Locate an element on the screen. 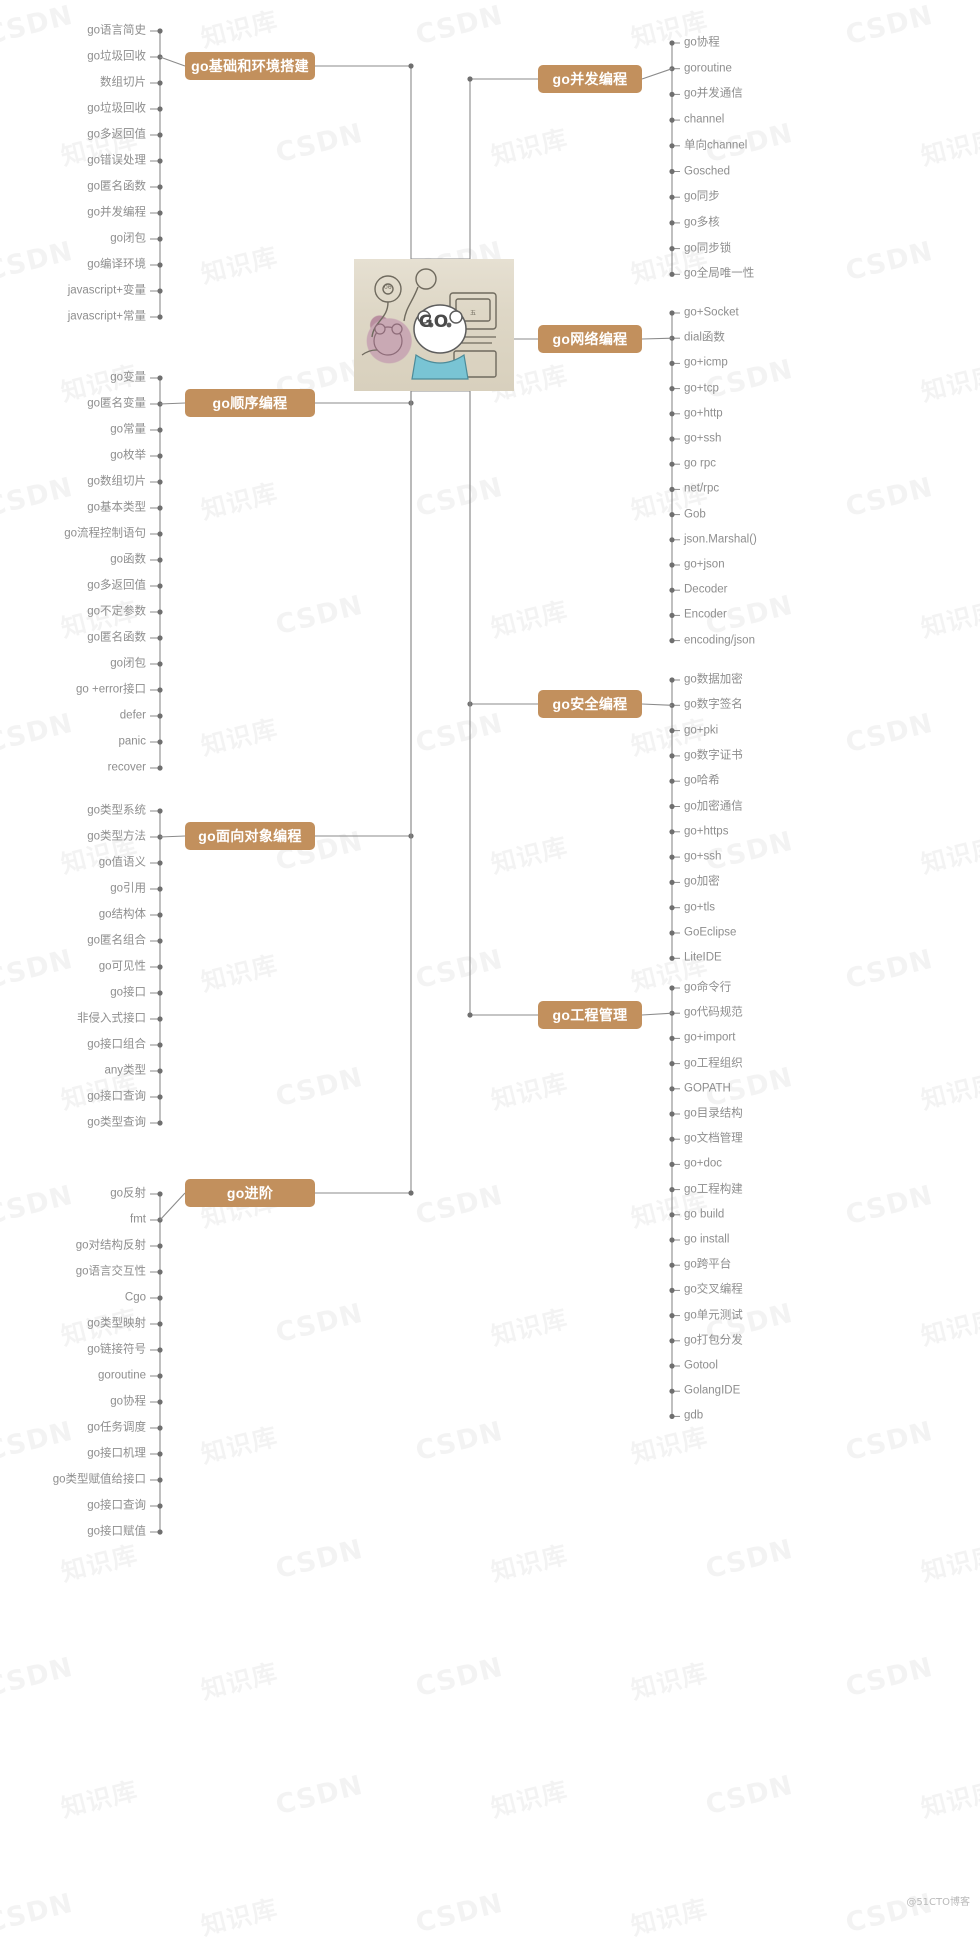  leaf-label: go数据加密 is located at coordinates (713, 680).